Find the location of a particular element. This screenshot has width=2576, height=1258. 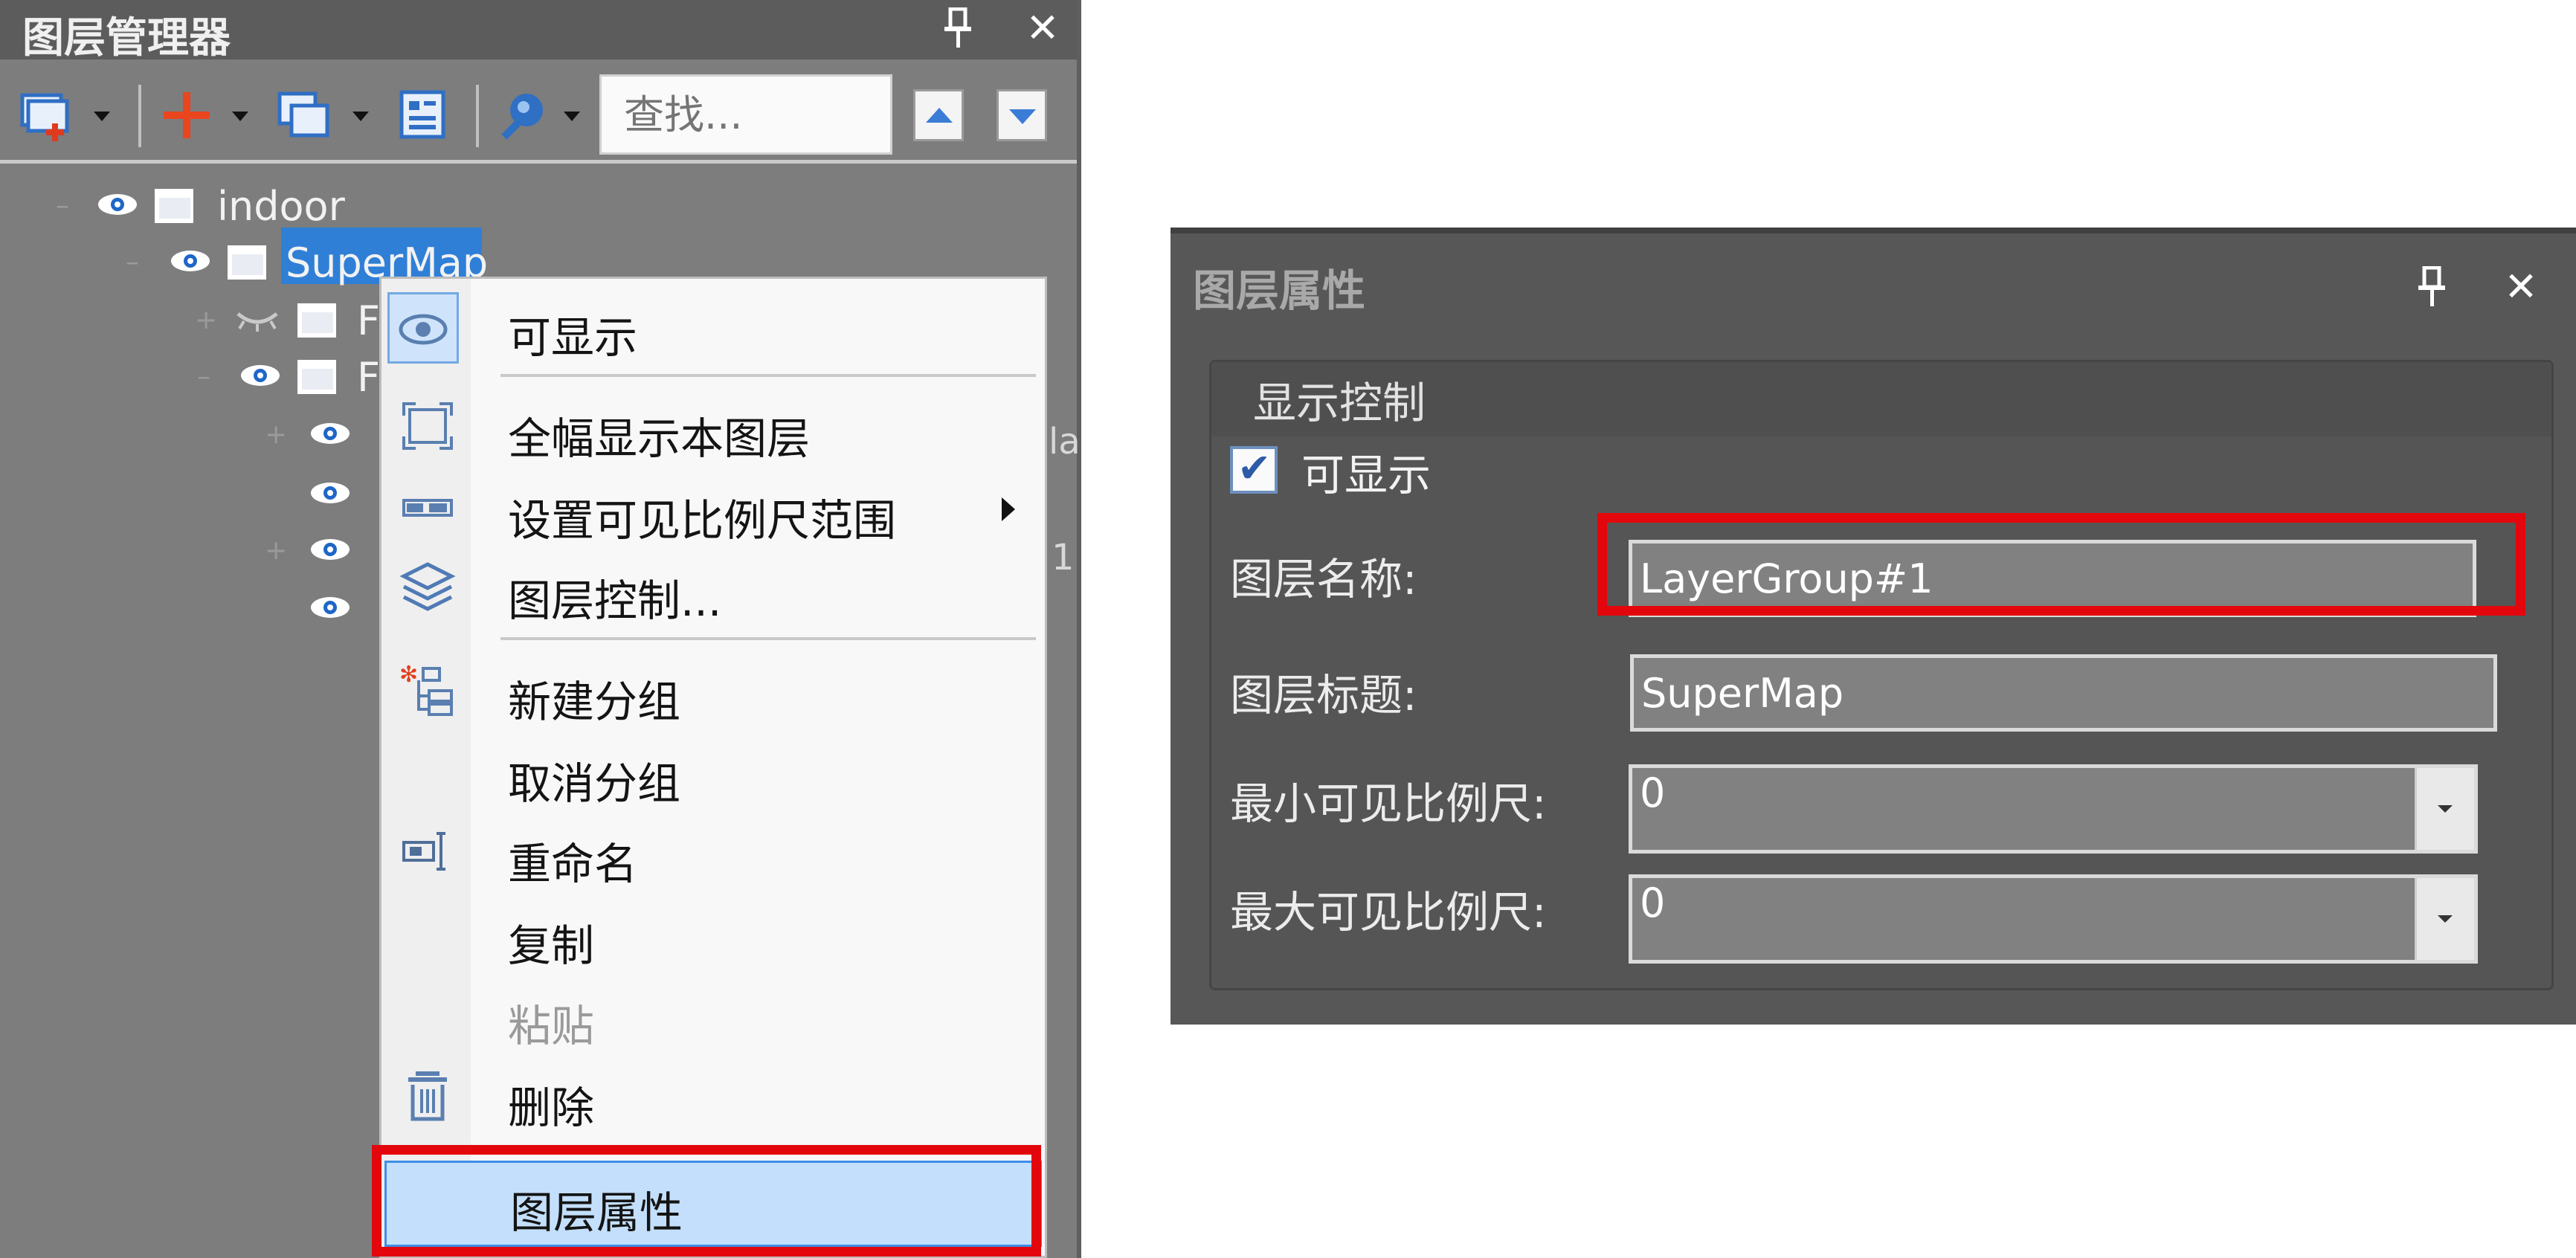

layer-props-icon is located at coordinates (424, 116).